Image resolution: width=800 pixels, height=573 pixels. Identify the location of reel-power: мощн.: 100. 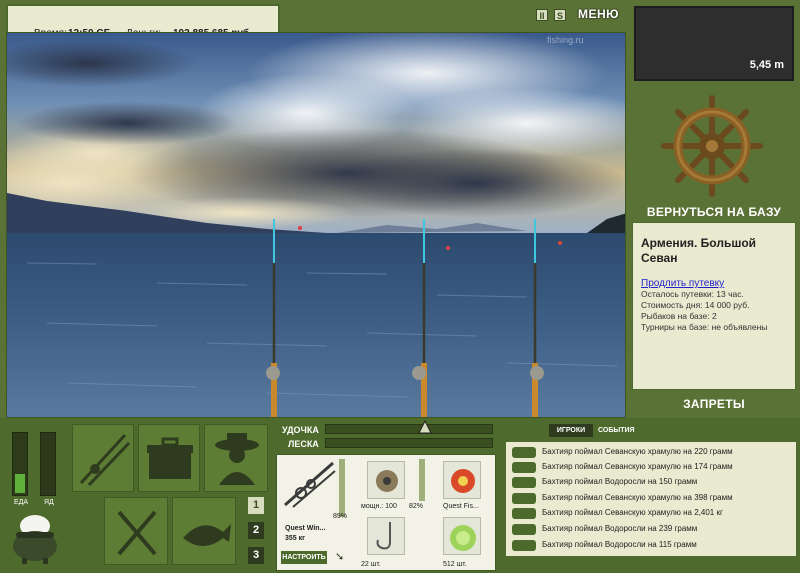
(379, 506).